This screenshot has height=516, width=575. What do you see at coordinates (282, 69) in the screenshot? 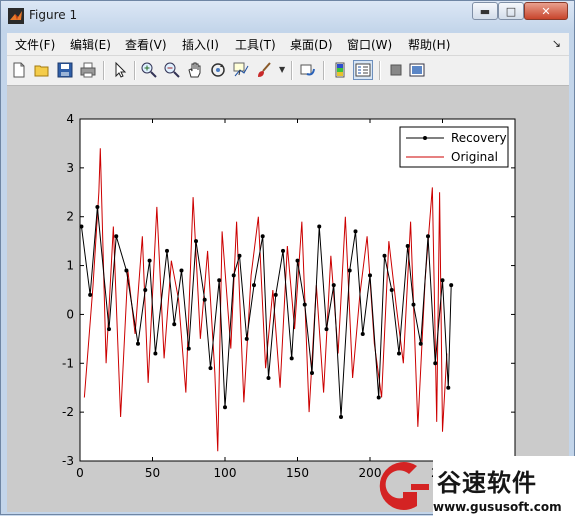
I see `brush-dropdown-icon: ▼` at bounding box center [282, 69].